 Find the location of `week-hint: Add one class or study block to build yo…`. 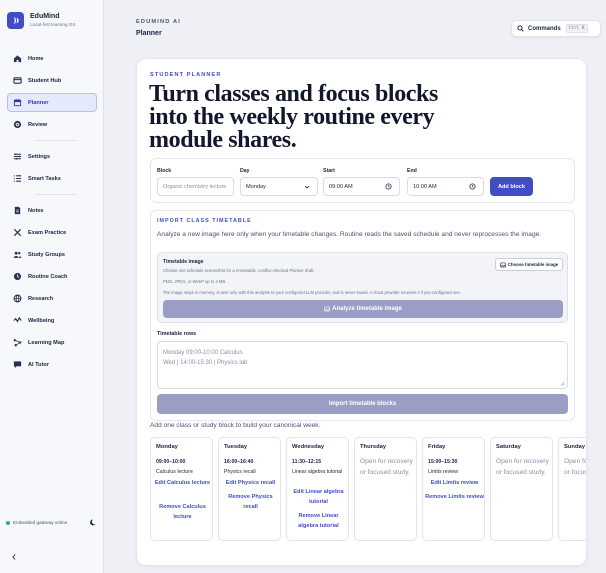

week-hint: Add one class or study block to build yo… is located at coordinates (235, 425).